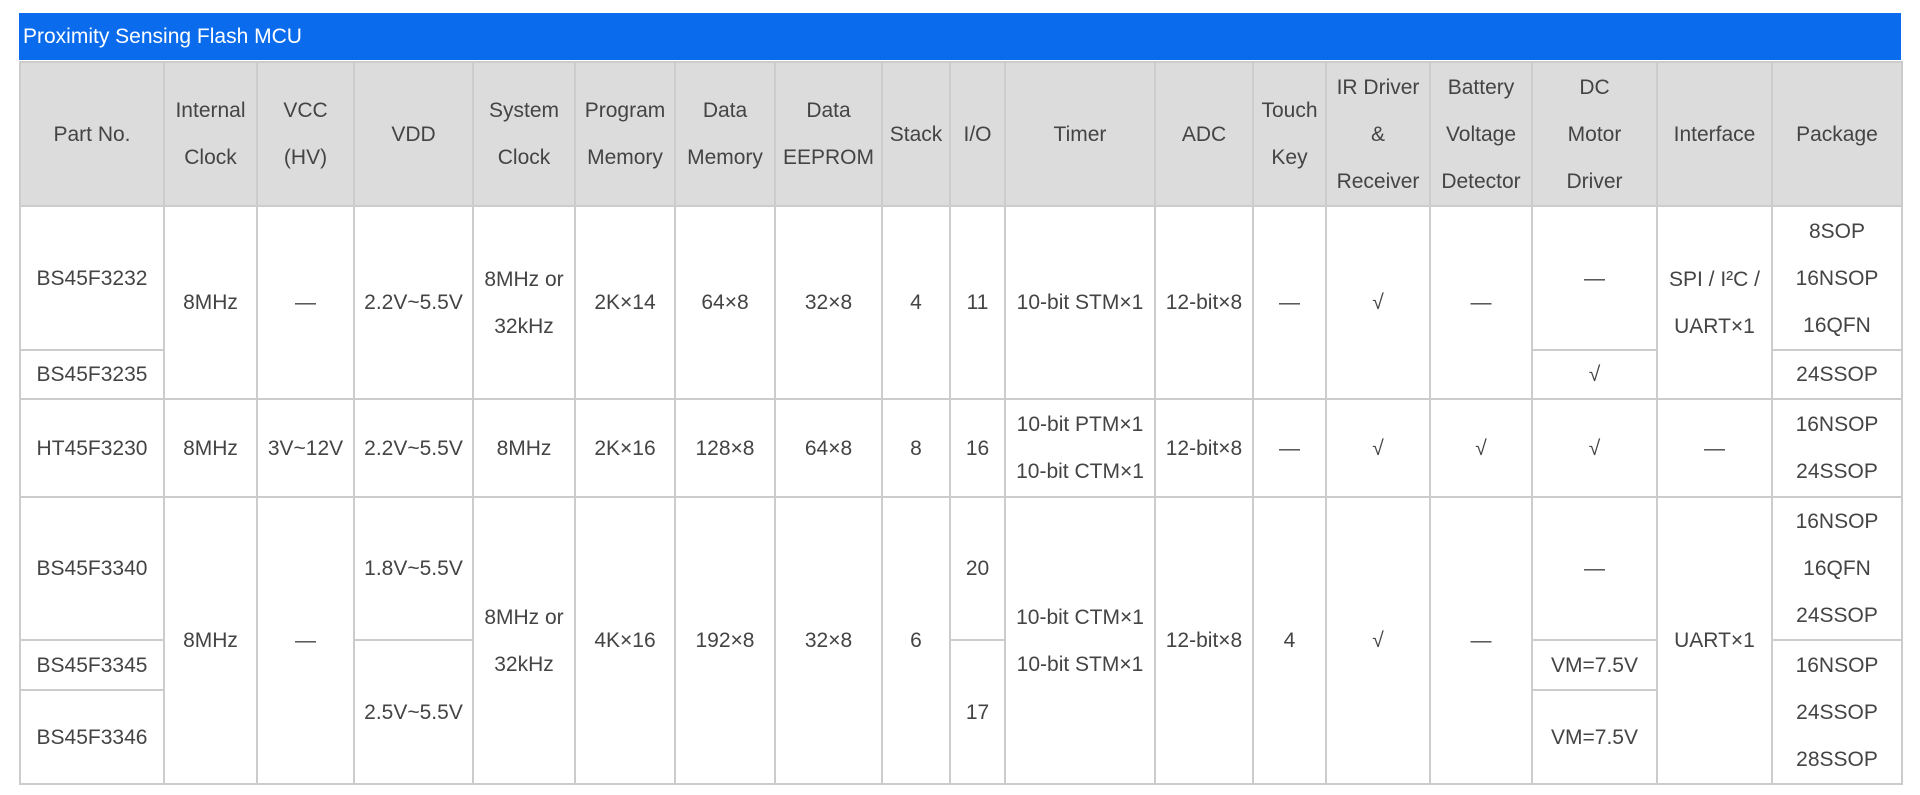  I want to click on interface-cell: SPI / I²C / UART×1, so click(1714, 302).